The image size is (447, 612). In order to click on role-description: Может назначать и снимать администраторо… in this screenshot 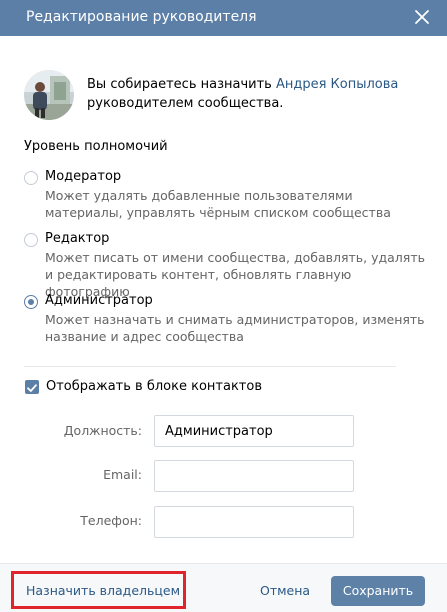, I will do `click(235, 328)`.